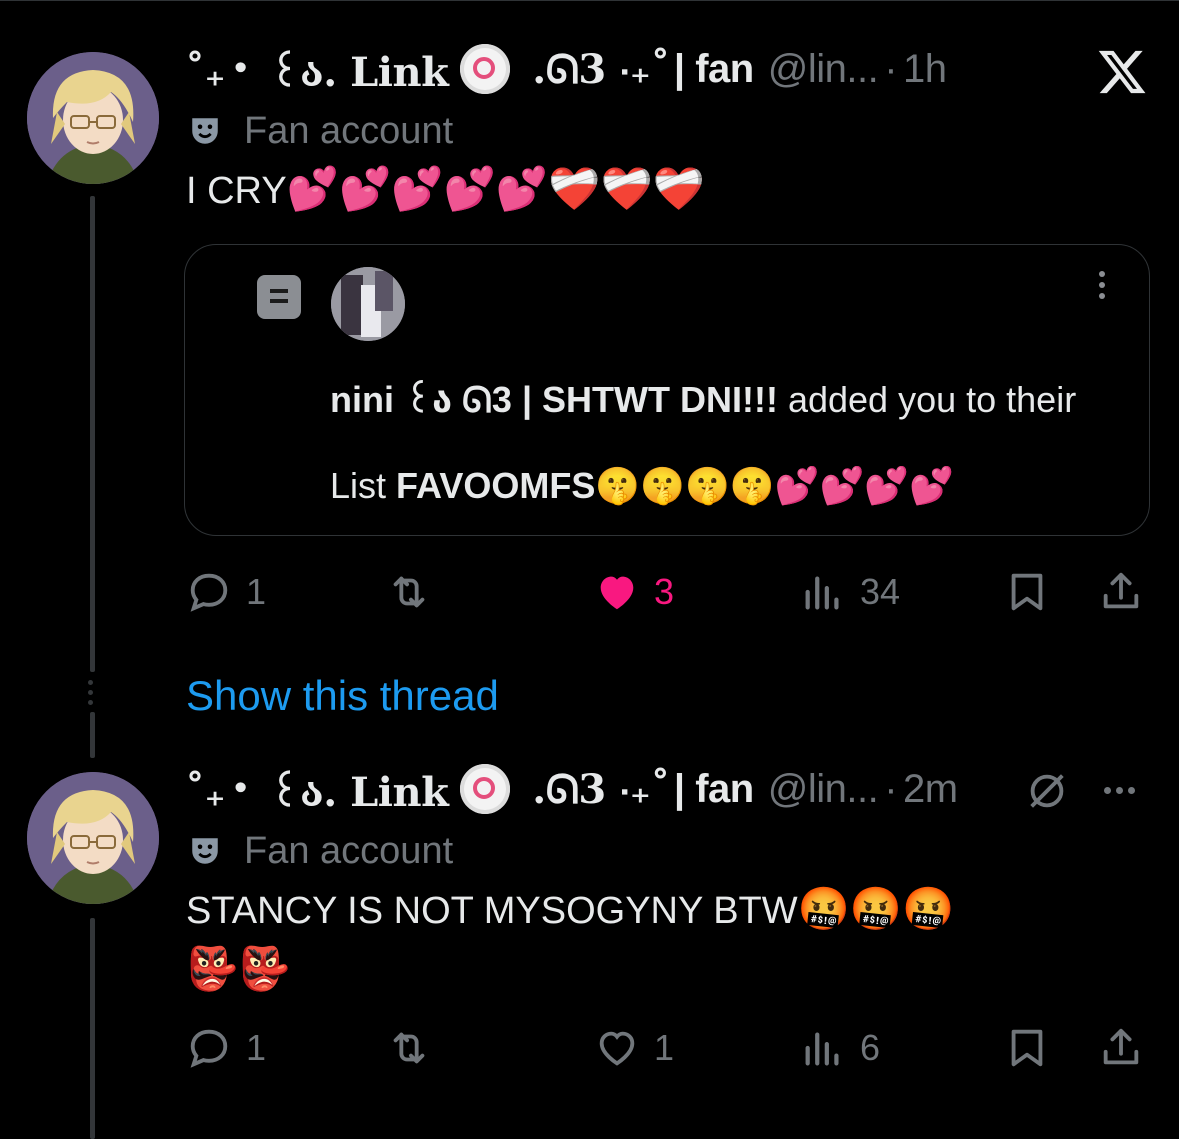  I want to click on tweet-header: ˚₊‧ ꒰ა. Link .ᘏ3 ‧₊˚ | fan @lin... · 1h, so click(566, 69).